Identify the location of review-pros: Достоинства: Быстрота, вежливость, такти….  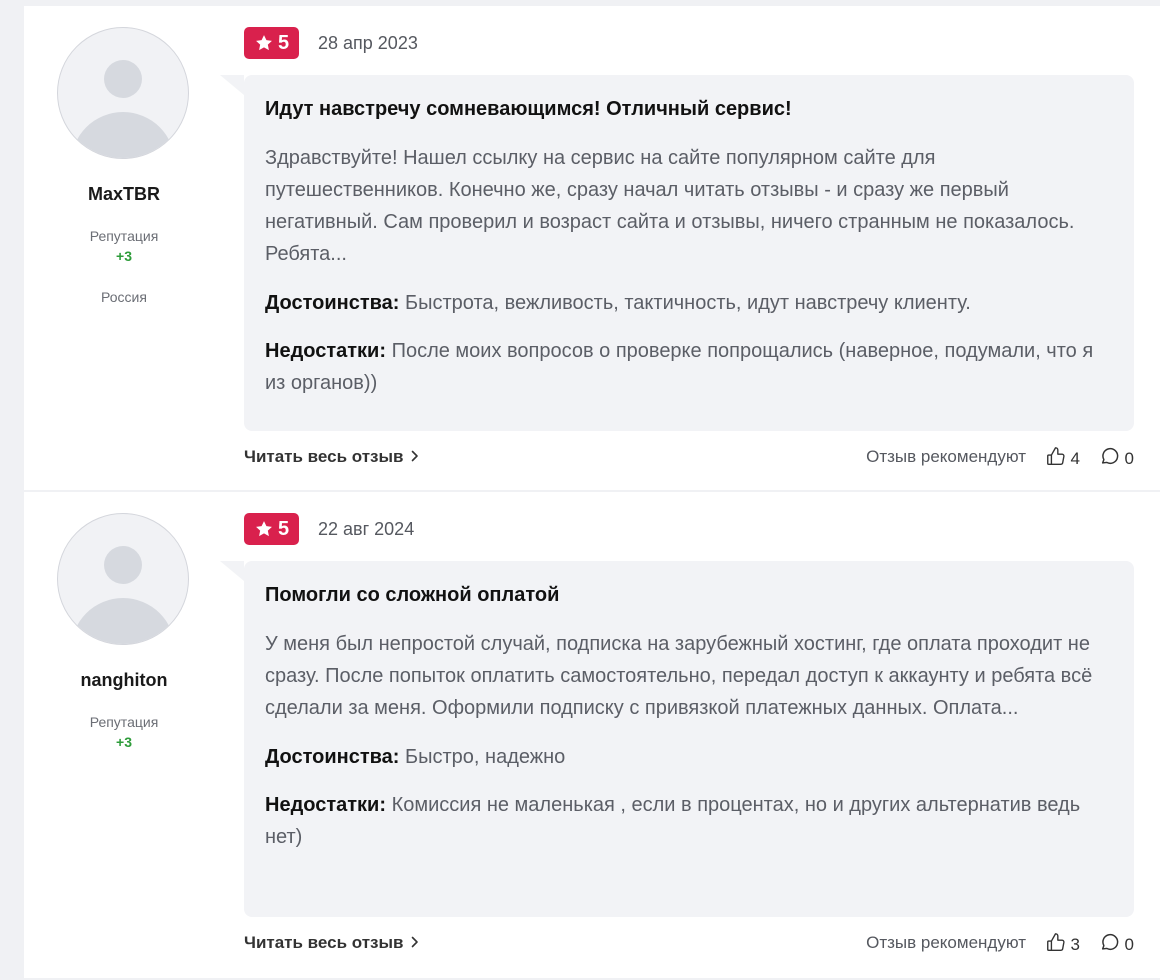
(689, 303).